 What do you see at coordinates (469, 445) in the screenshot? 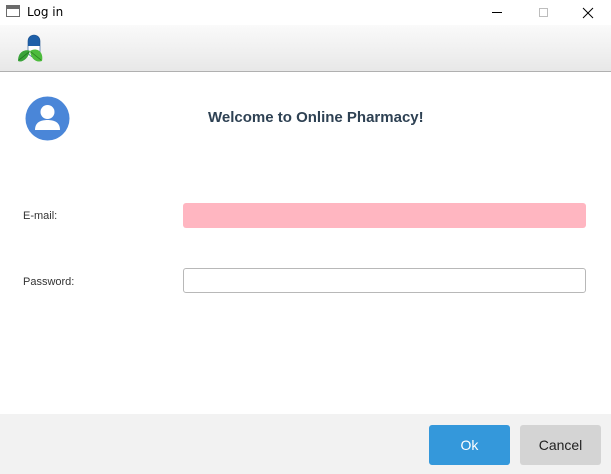
I see `ok-button: Ok` at bounding box center [469, 445].